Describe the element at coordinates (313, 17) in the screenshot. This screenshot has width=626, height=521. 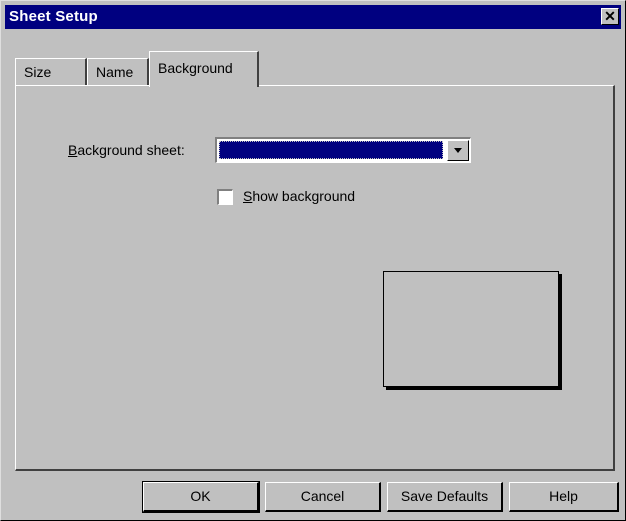
I see `title-bar: Sheet Setup ✕` at that location.